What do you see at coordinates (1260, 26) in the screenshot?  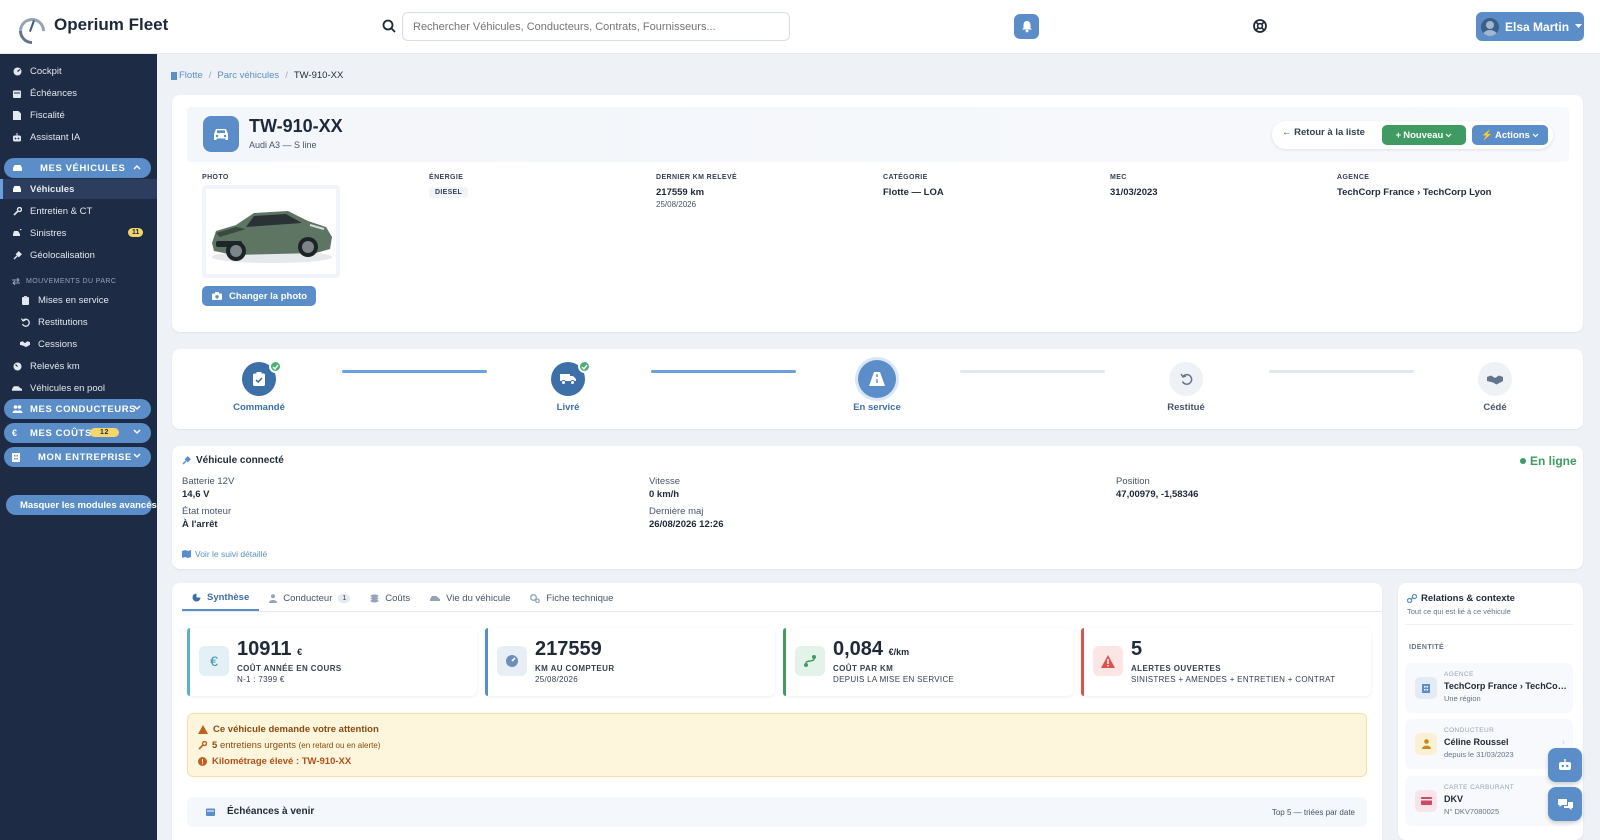 I see `help-lifebuoy-icon` at bounding box center [1260, 26].